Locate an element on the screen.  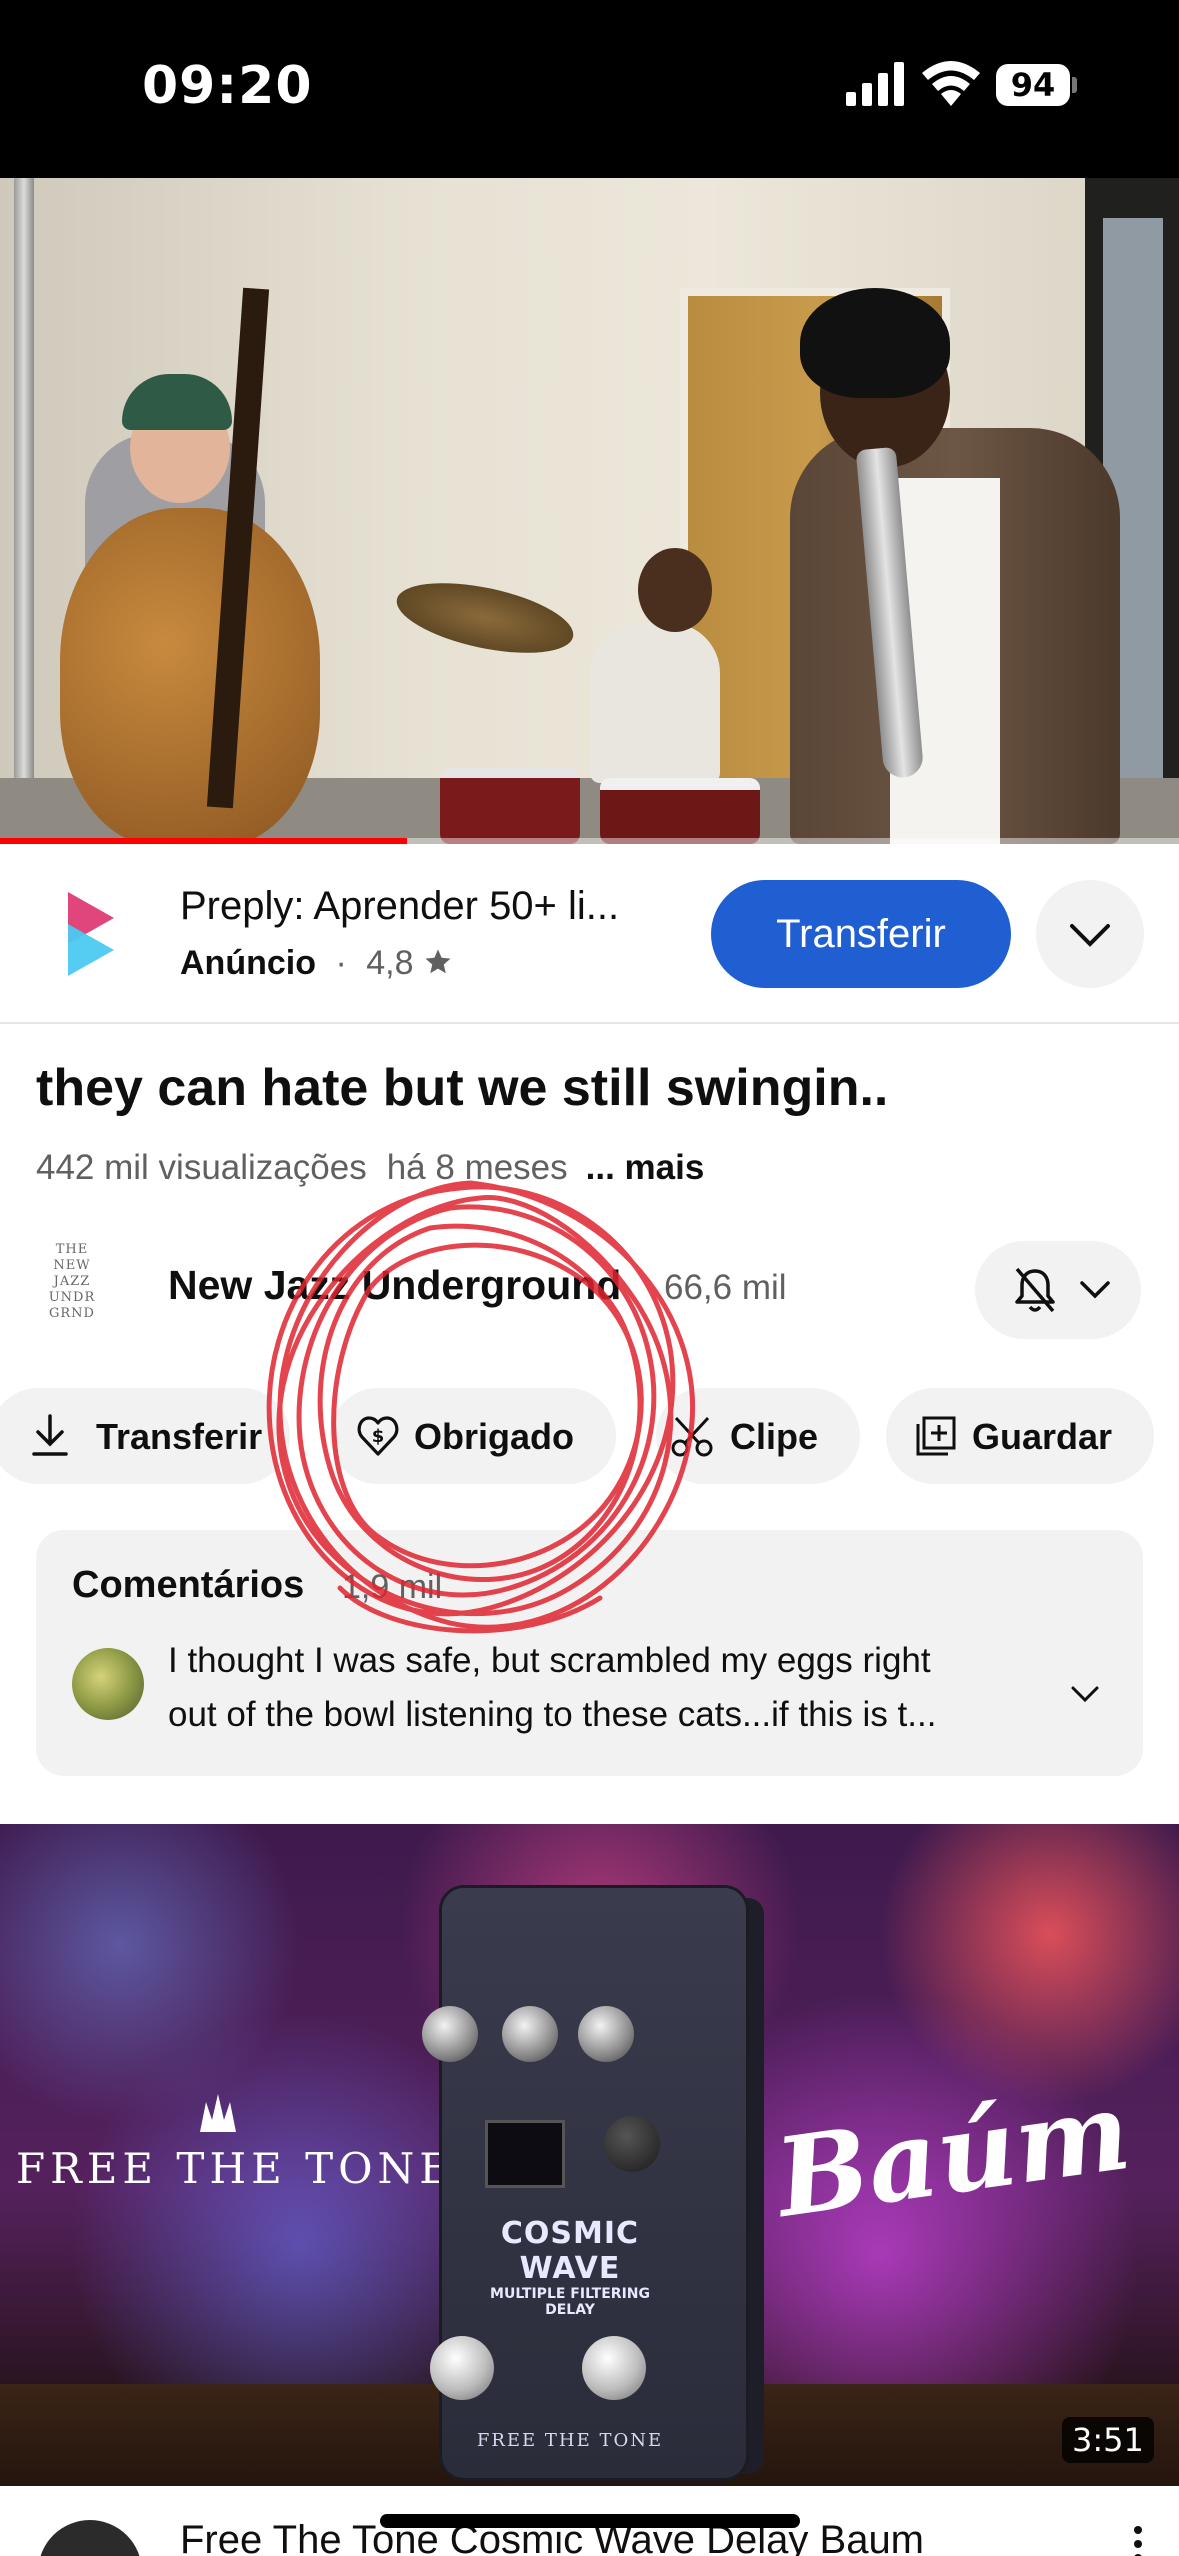
brand-left-text: FREE THE TONE. is located at coordinates (245, 2168).